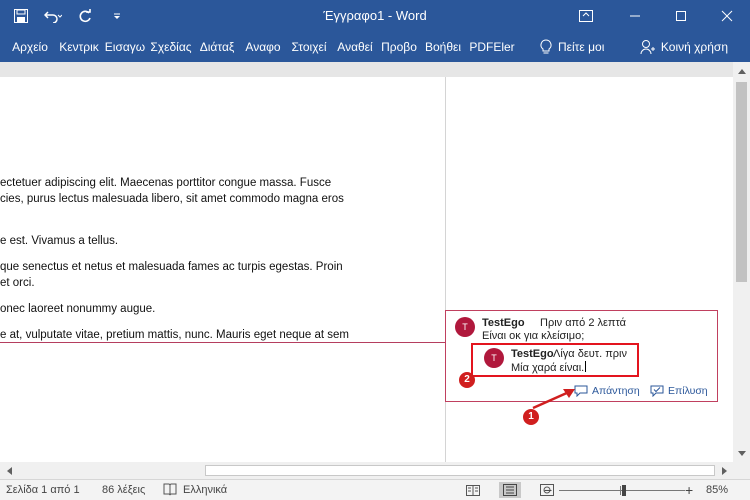  I want to click on lightbulb-icon, so click(546, 46).